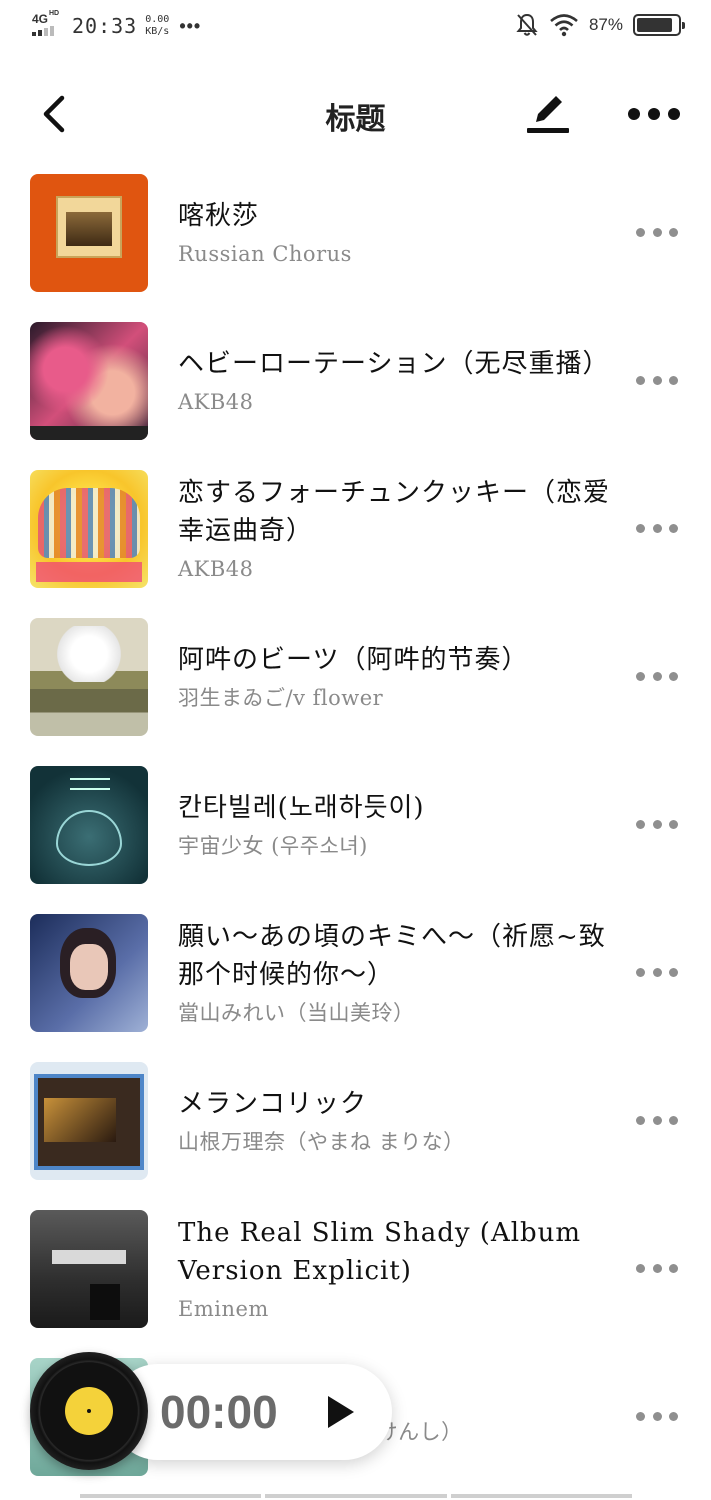 The image size is (711, 1500). I want to click on playback-time: 00:00, so click(219, 1412).